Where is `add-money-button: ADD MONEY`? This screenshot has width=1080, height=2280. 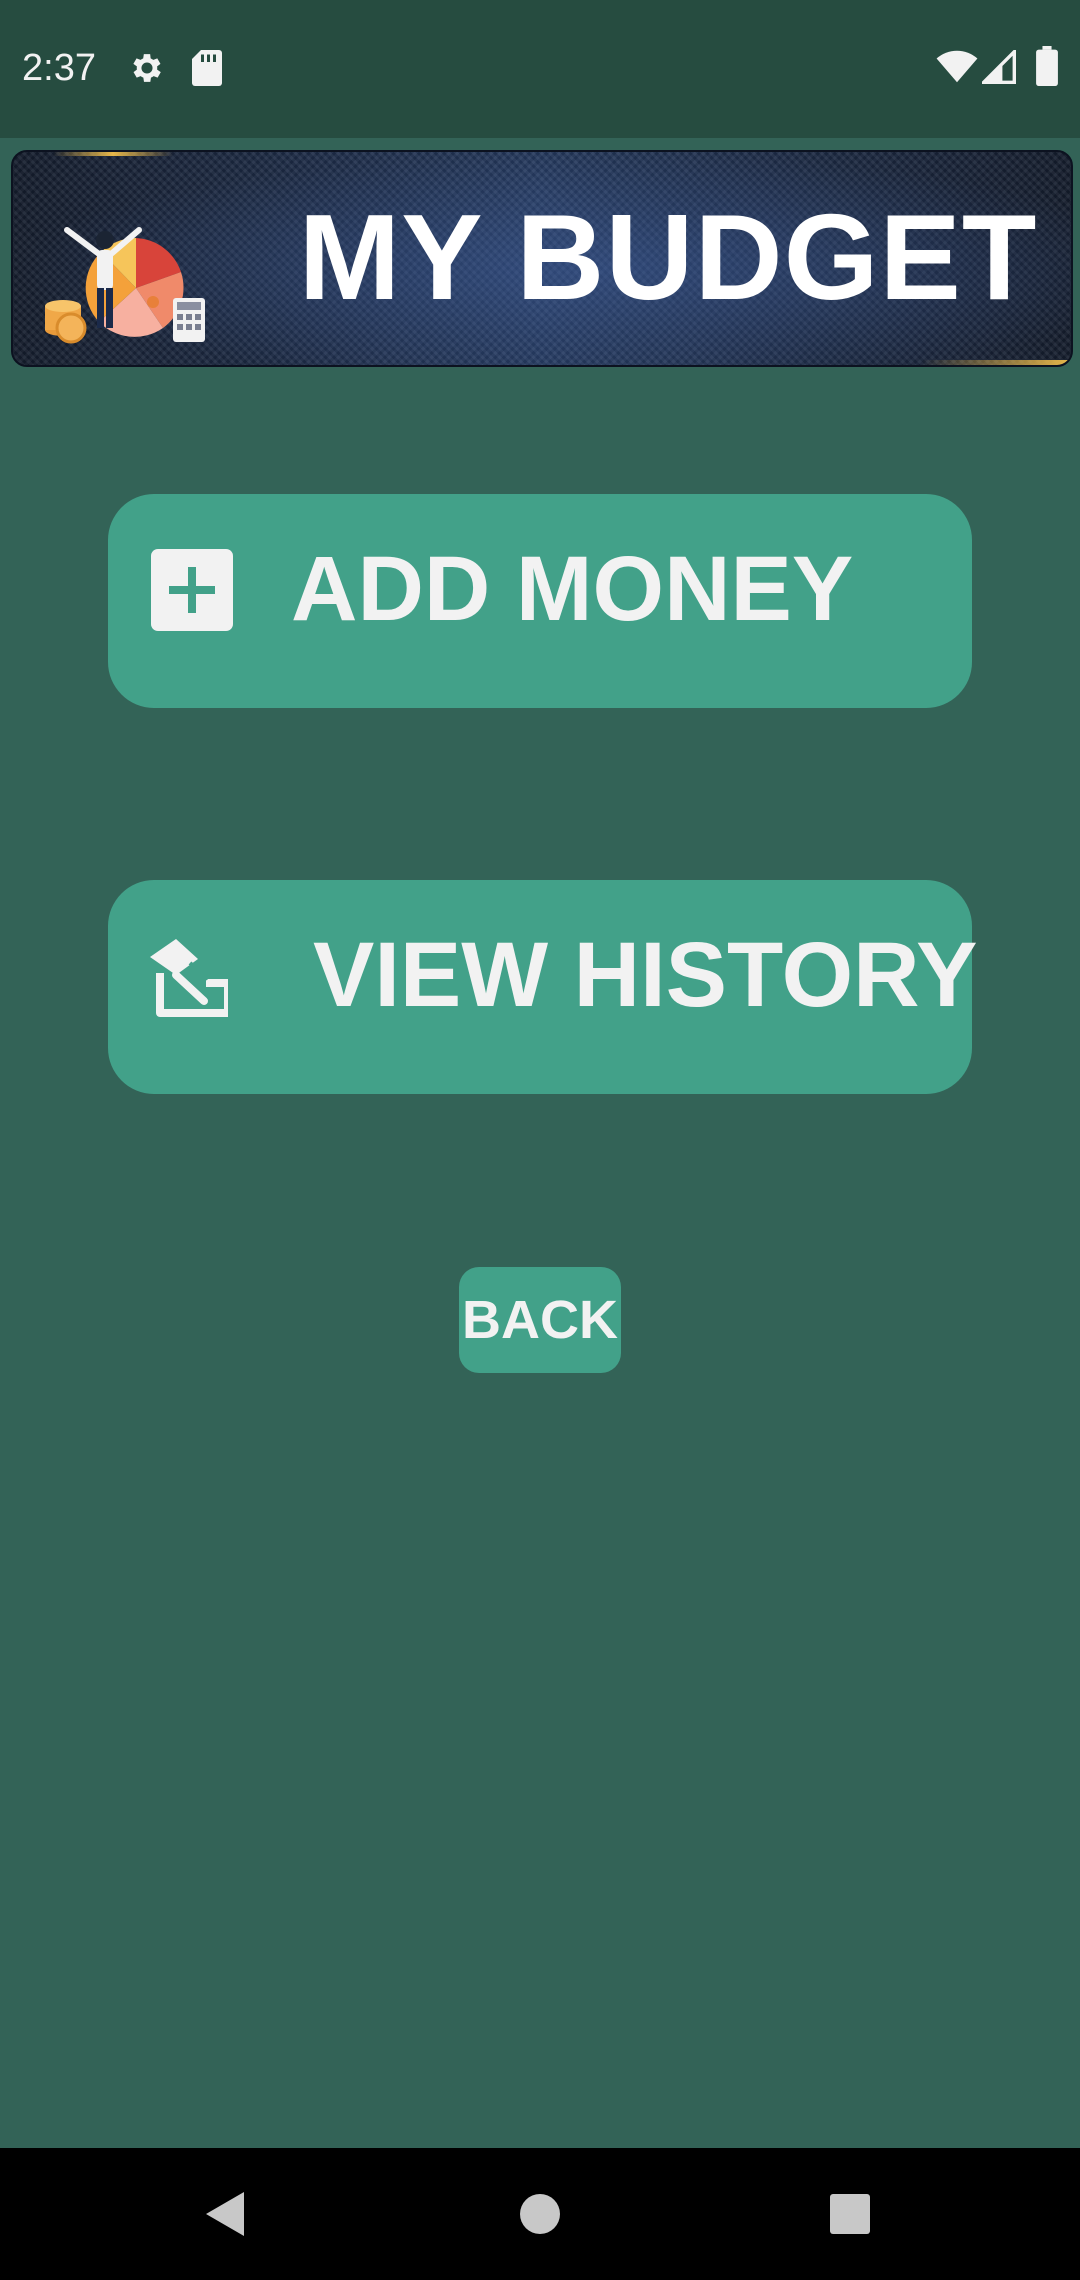
add-money-button: ADD MONEY is located at coordinates (540, 601).